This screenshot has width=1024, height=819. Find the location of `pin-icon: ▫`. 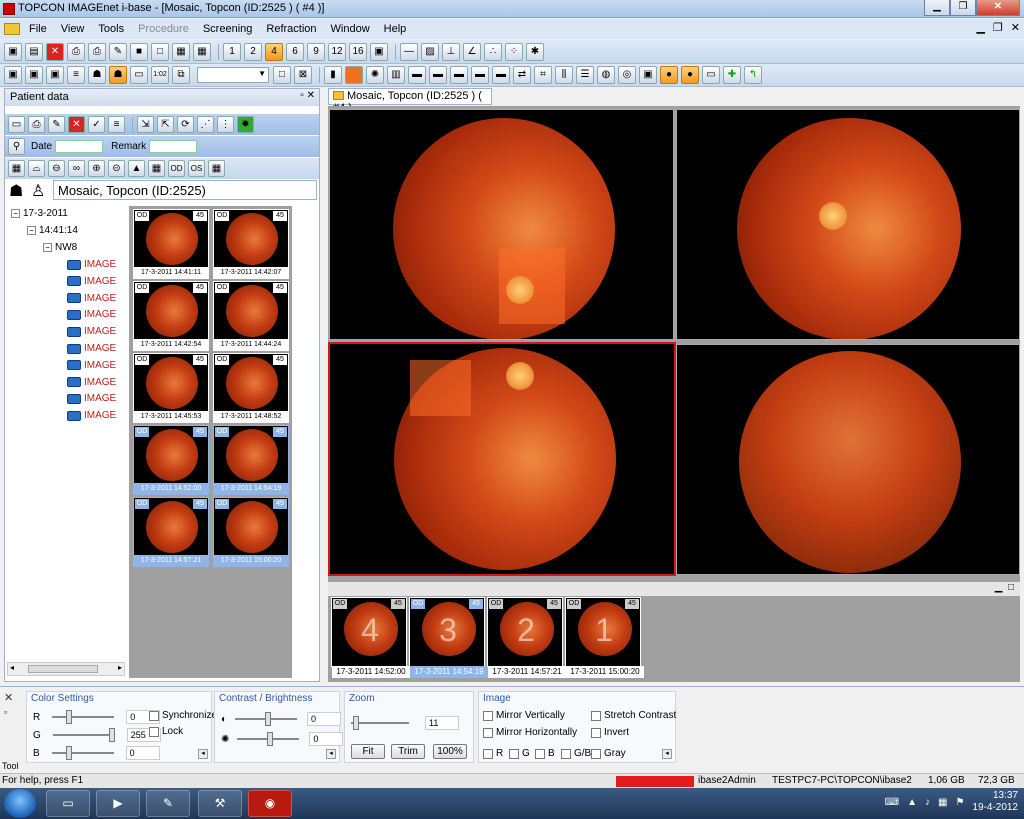

pin-icon: ▫ is located at coordinates (5, 712).